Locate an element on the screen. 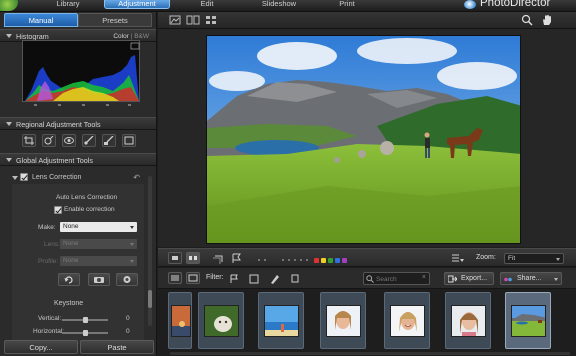 Image resolution: width=576 pixels, height=356 pixels. profile-label: Profile: is located at coordinates (48, 261).